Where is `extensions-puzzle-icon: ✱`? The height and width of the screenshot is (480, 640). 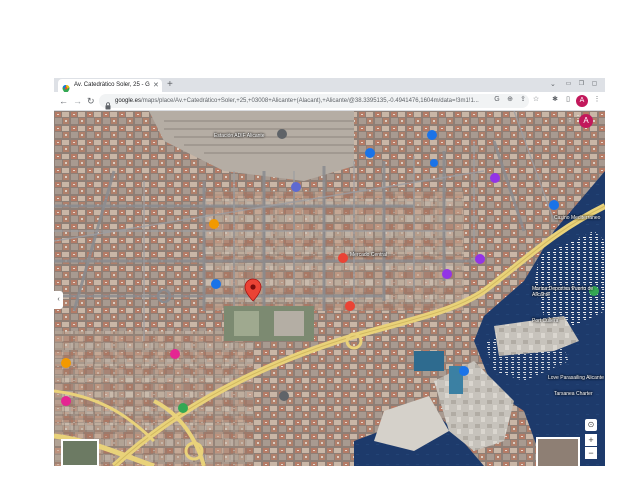 extensions-puzzle-icon: ✱ is located at coordinates (555, 100).